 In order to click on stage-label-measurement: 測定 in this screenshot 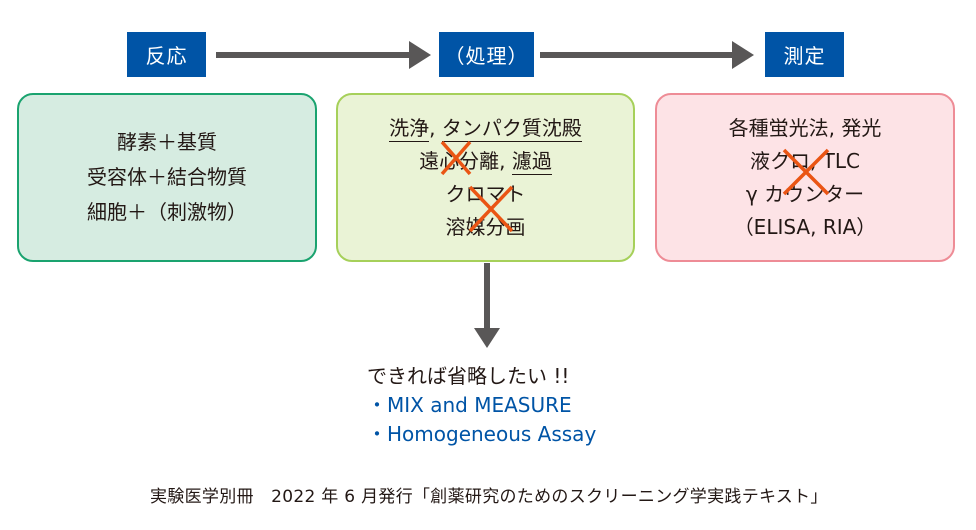, I will do `click(804, 54)`.